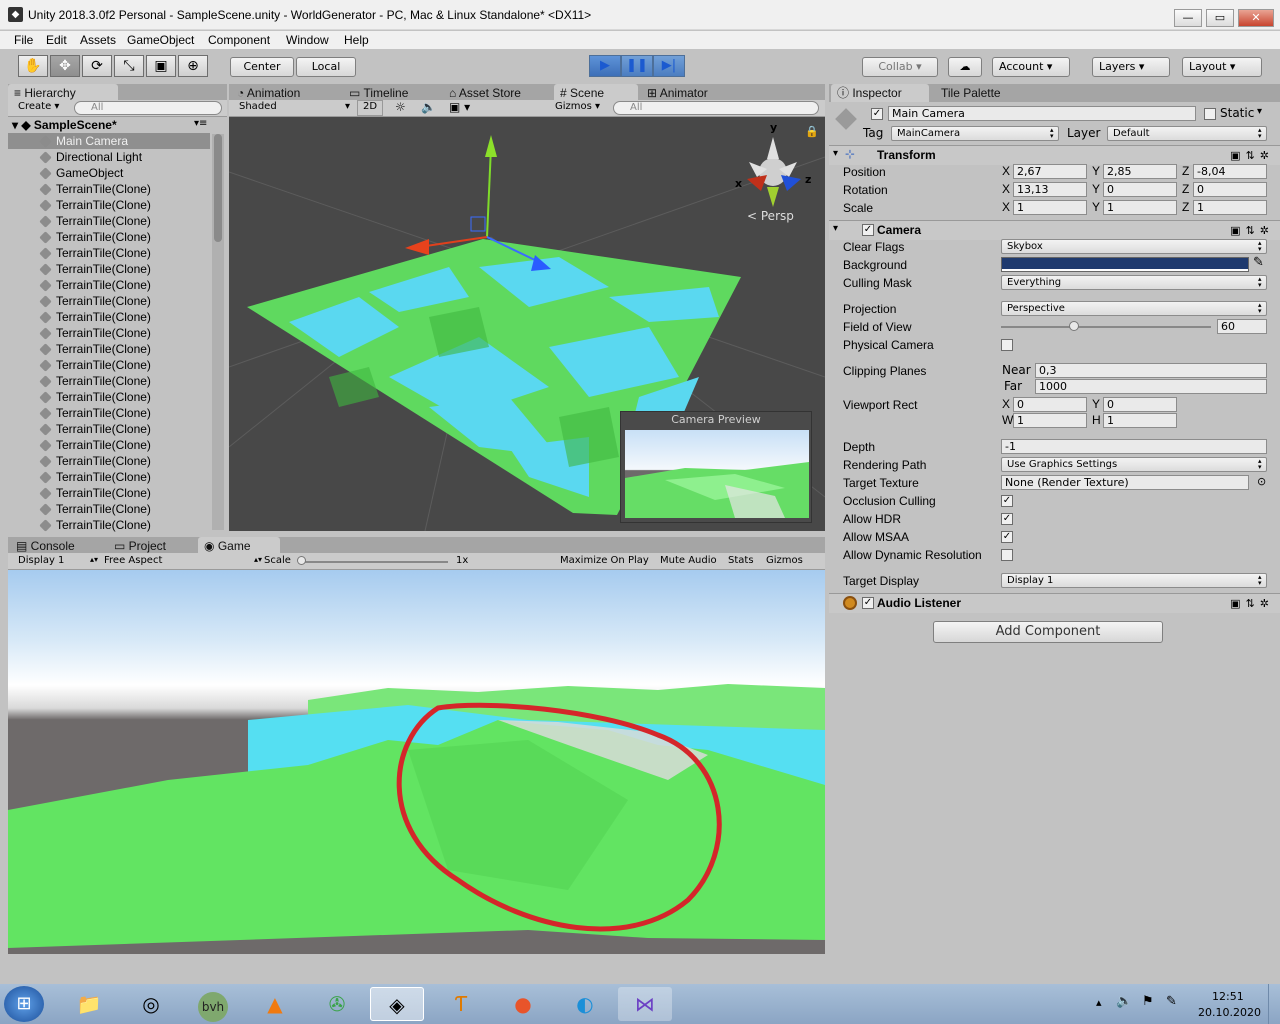  What do you see at coordinates (64, 125) in the screenshot?
I see `scene-root: ▾ ◆ SampleScene*` at bounding box center [64, 125].